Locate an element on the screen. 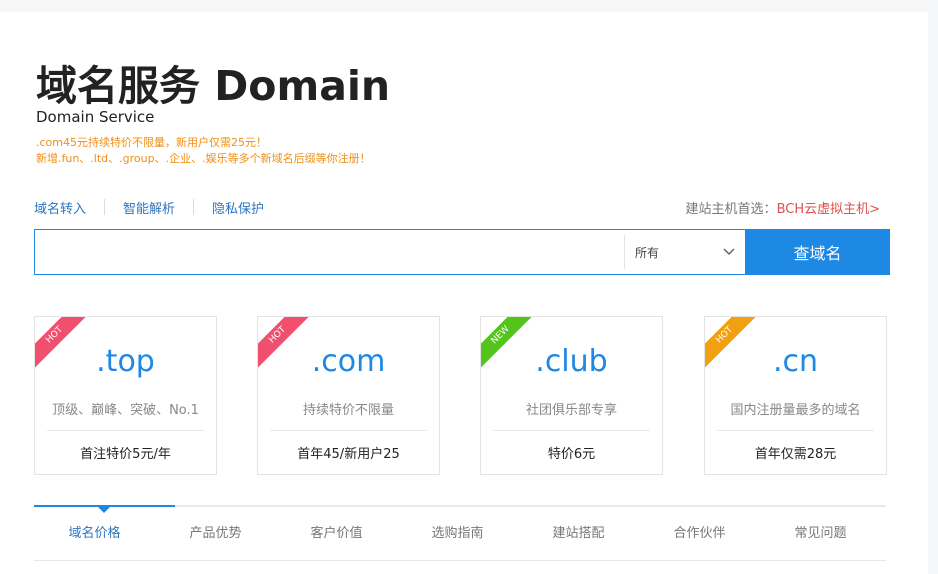  link-privacy-protection: 隐私保护 is located at coordinates (238, 207).